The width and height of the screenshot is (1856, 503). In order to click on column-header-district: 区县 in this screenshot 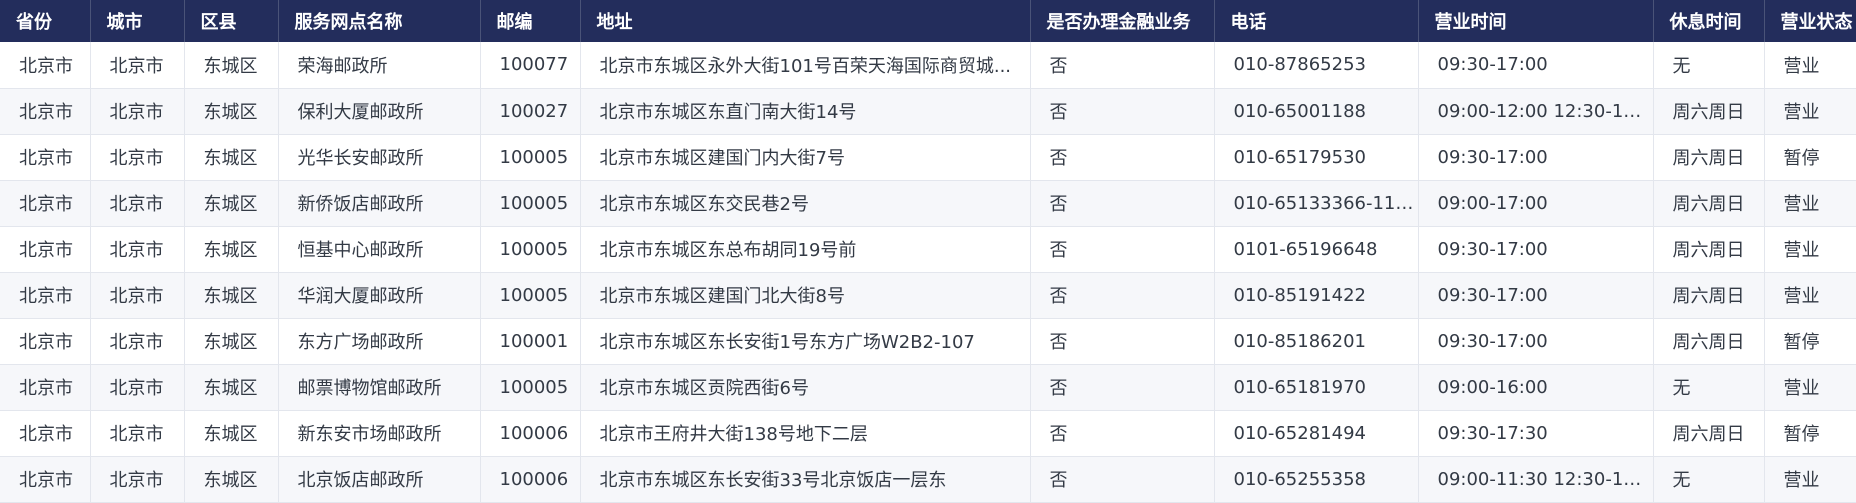, I will do `click(231, 21)`.